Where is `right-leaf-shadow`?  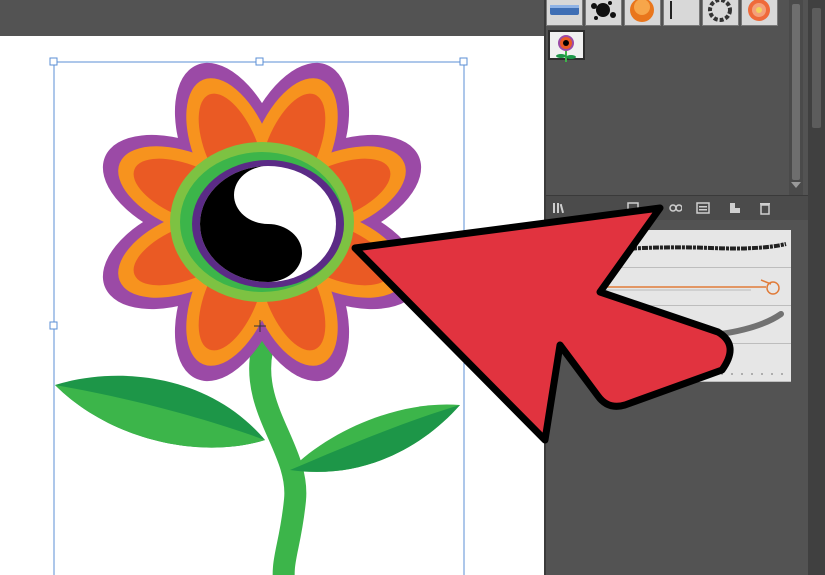
right-leaf-shadow is located at coordinates (375, 438).